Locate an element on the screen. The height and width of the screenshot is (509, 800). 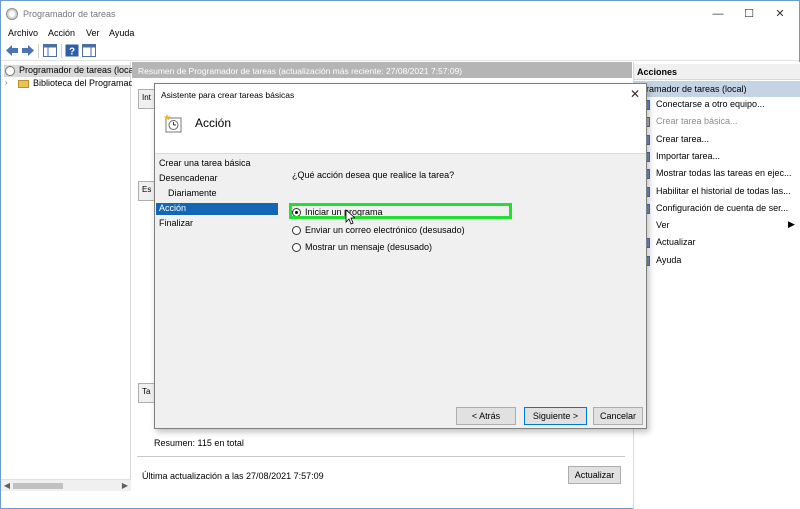
help-icon: ? is located at coordinates (72, 50).